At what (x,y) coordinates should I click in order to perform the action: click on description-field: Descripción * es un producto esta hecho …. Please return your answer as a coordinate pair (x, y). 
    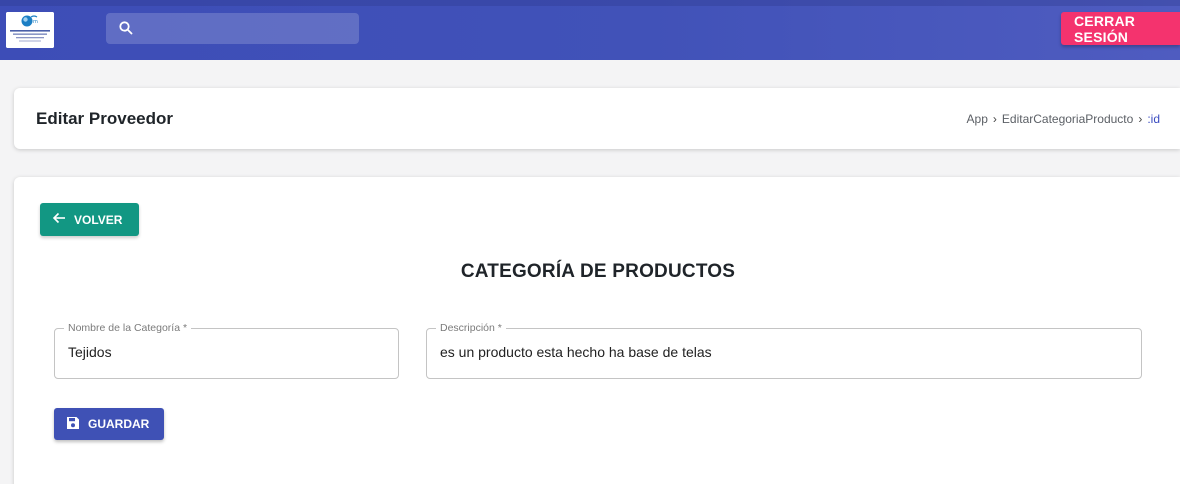
    Looking at the image, I should click on (784, 350).